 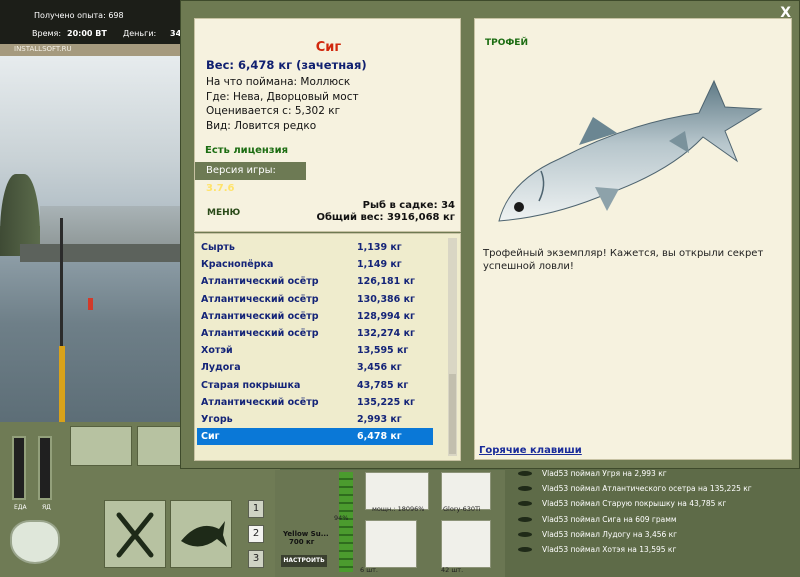 I want to click on food-label: ЕДА, so click(x=20, y=507).